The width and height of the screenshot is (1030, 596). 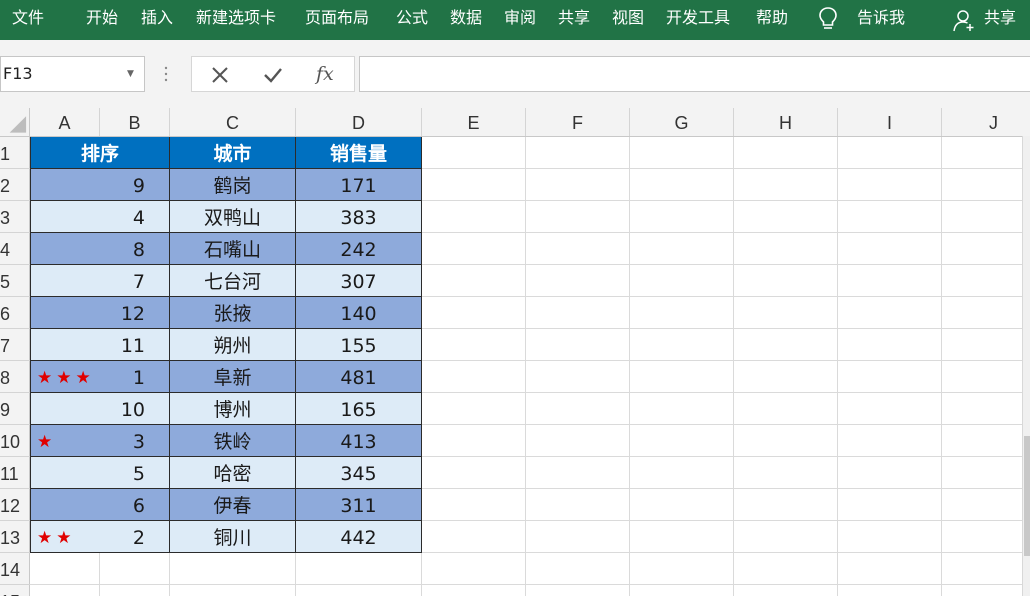 What do you see at coordinates (135, 281) in the screenshot?
I see `rank-cell: 7` at bounding box center [135, 281].